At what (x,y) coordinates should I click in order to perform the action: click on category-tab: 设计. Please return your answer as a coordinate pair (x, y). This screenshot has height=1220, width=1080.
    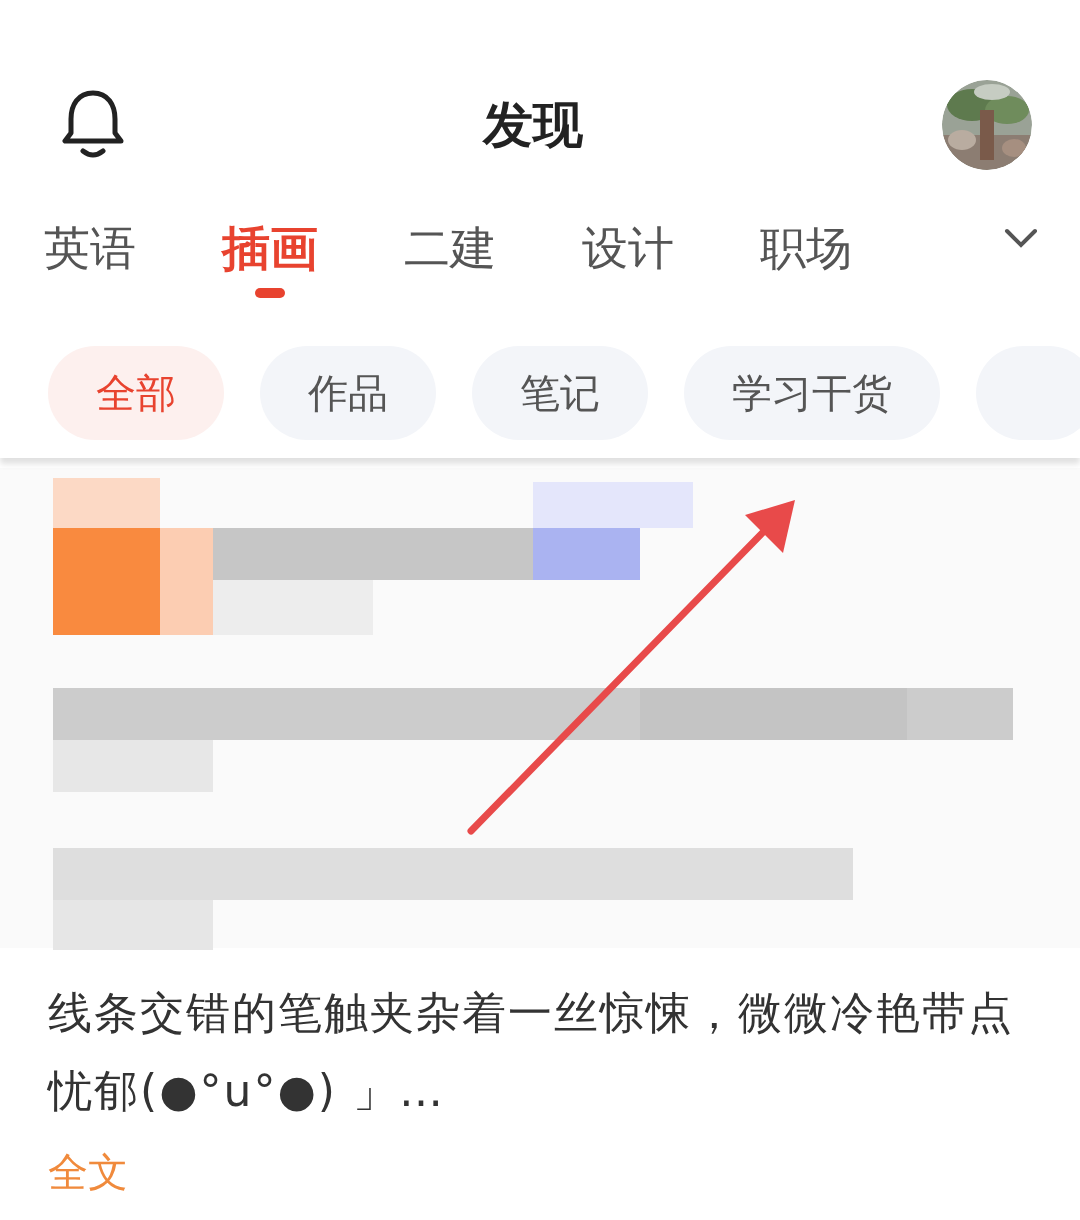
    Looking at the image, I should click on (628, 260).